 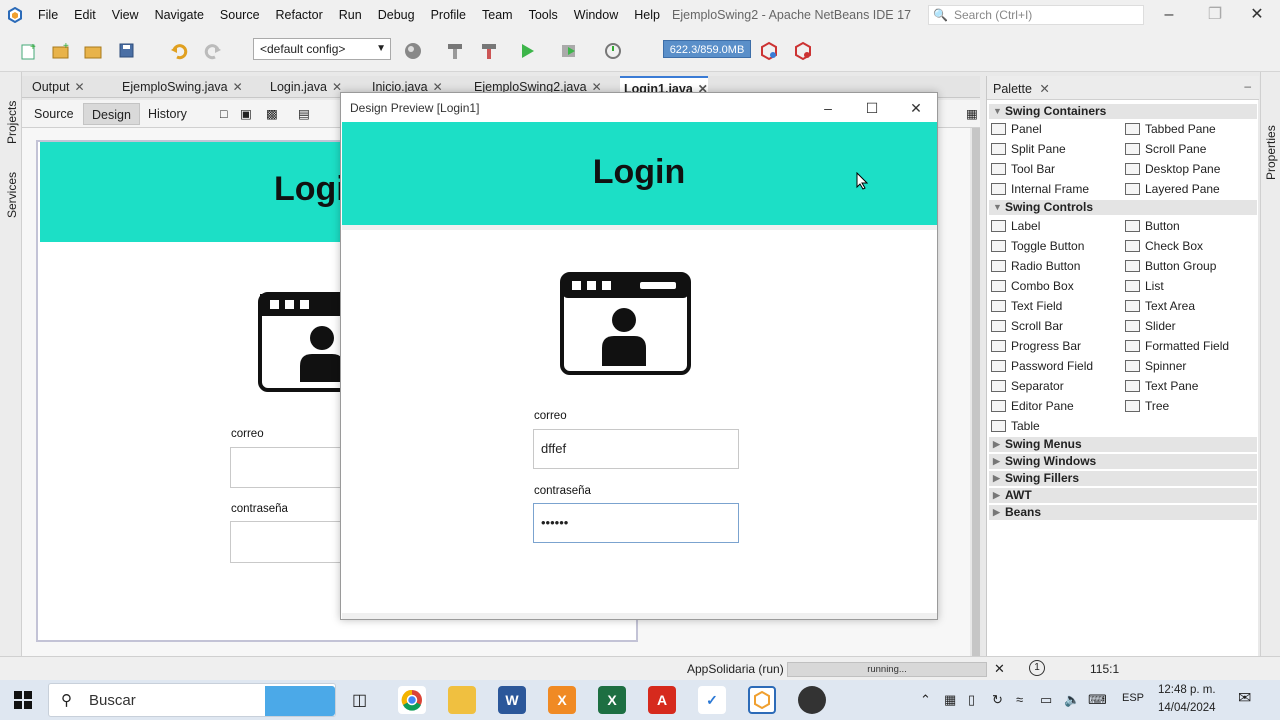 What do you see at coordinates (1034, 266) in the screenshot?
I see `palette-item-radio-button: Radio Button` at bounding box center [1034, 266].